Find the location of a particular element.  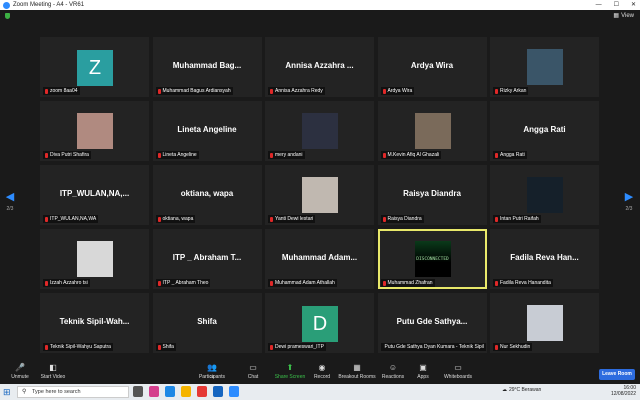

minimize-button: — is located at coordinates (599, 5).